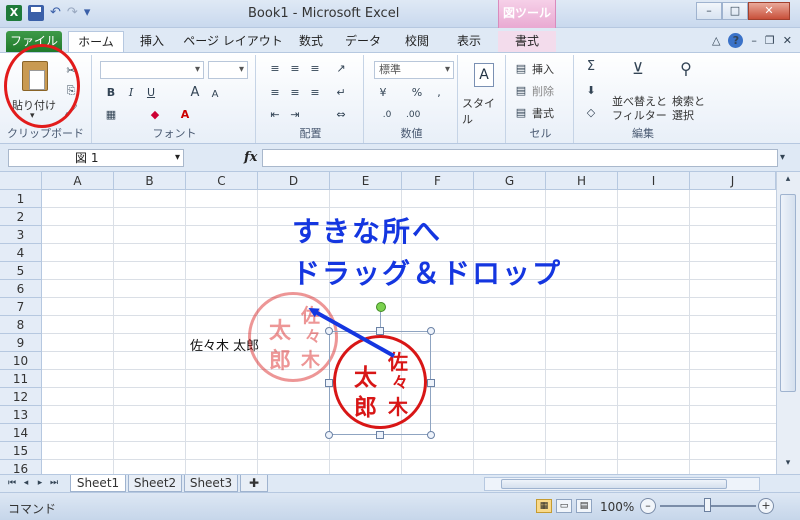 The height and width of the screenshot is (520, 800). I want to click on scroll-up-icon: ▴, so click(788, 181).